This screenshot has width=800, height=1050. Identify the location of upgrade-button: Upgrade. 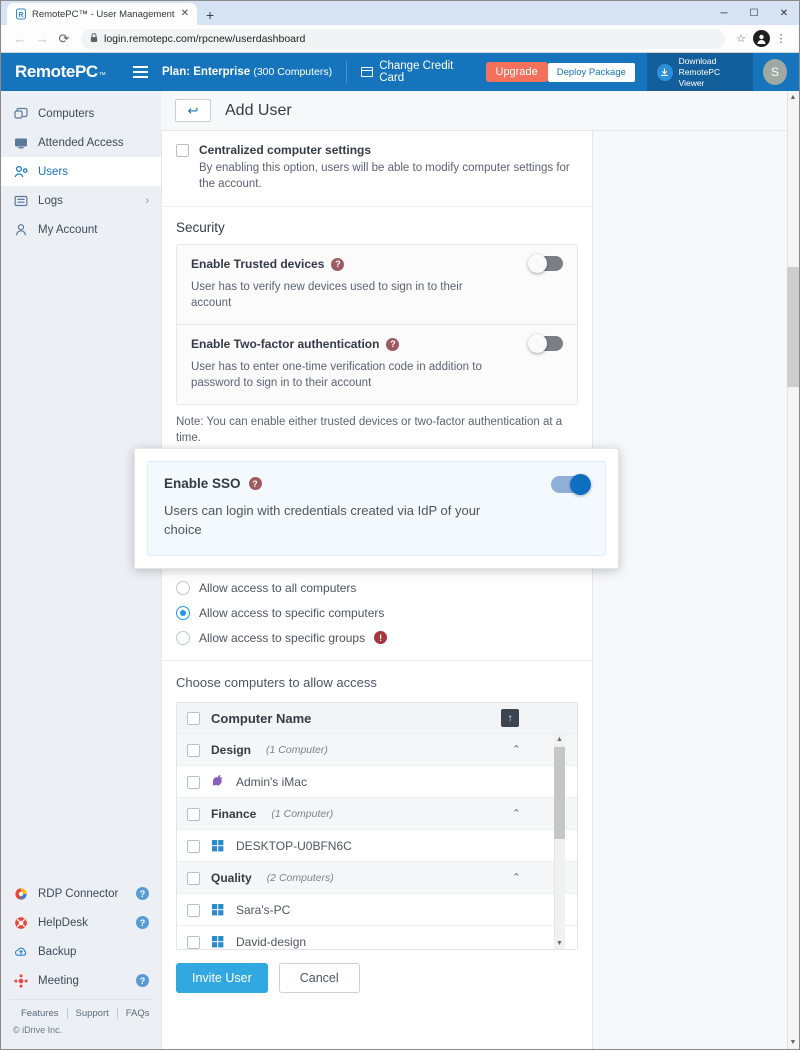
(516, 72).